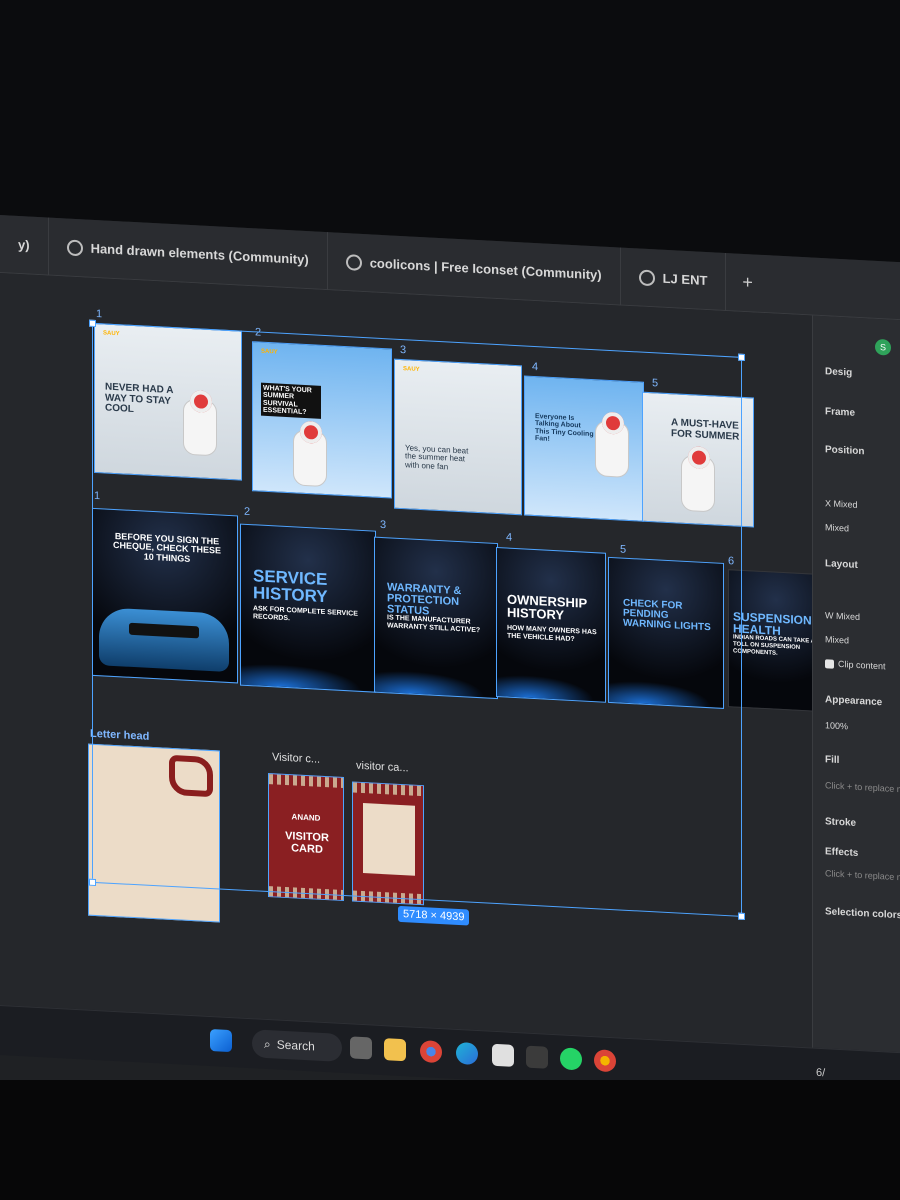 Image resolution: width=900 pixels, height=1200 pixels. What do you see at coordinates (841, 564) in the screenshot?
I see `layout-heading: Layout` at bounding box center [841, 564].